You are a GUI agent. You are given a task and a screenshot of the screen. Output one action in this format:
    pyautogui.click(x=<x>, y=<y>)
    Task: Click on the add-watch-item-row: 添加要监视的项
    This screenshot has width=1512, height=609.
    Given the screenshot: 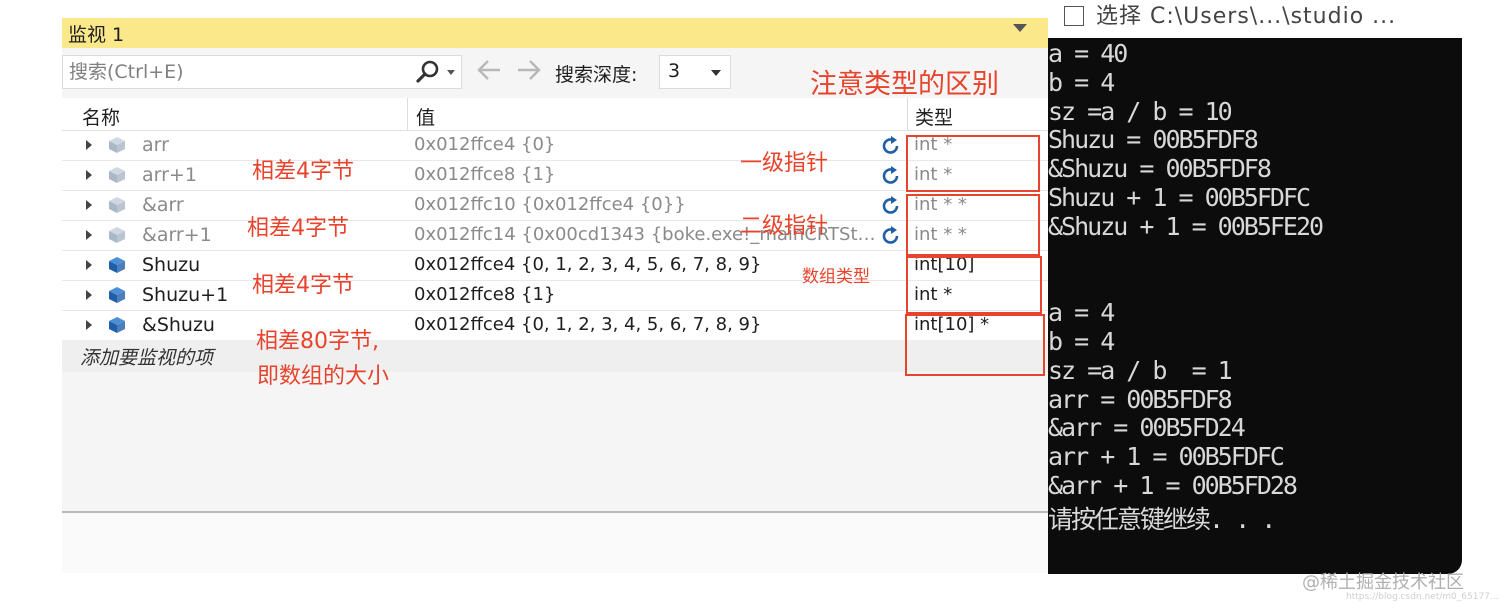 What is the action you would take?
    pyautogui.click(x=555, y=356)
    